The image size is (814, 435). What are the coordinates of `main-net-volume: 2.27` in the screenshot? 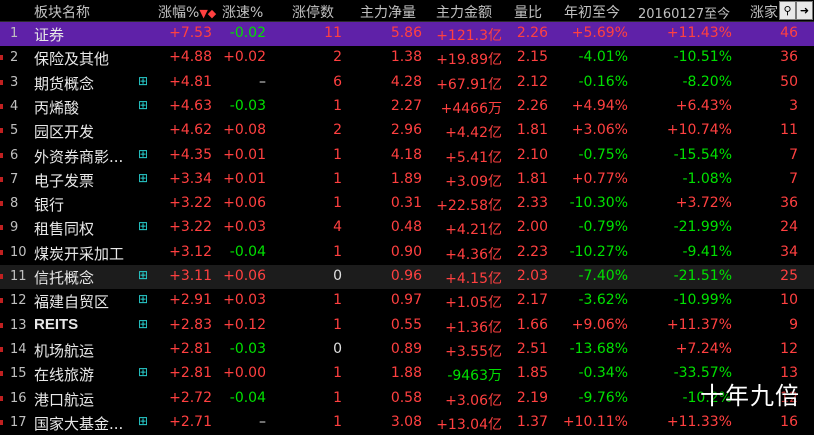 It's located at (406, 105).